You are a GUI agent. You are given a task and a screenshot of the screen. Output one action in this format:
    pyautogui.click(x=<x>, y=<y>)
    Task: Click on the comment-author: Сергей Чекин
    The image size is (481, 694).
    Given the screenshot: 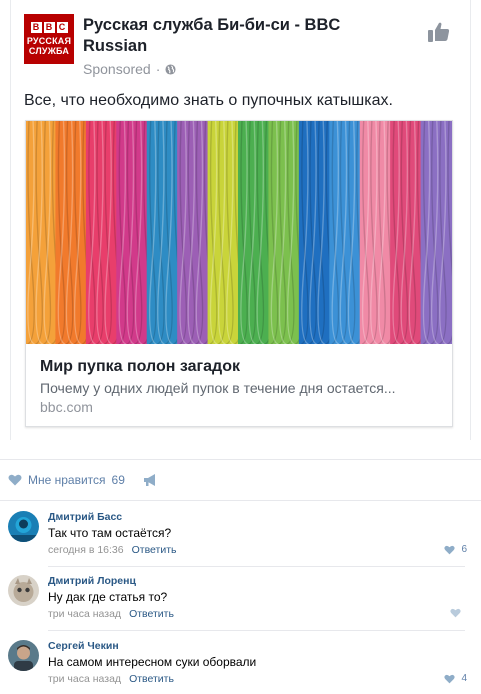 What is the action you would take?
    pyautogui.click(x=83, y=646)
    